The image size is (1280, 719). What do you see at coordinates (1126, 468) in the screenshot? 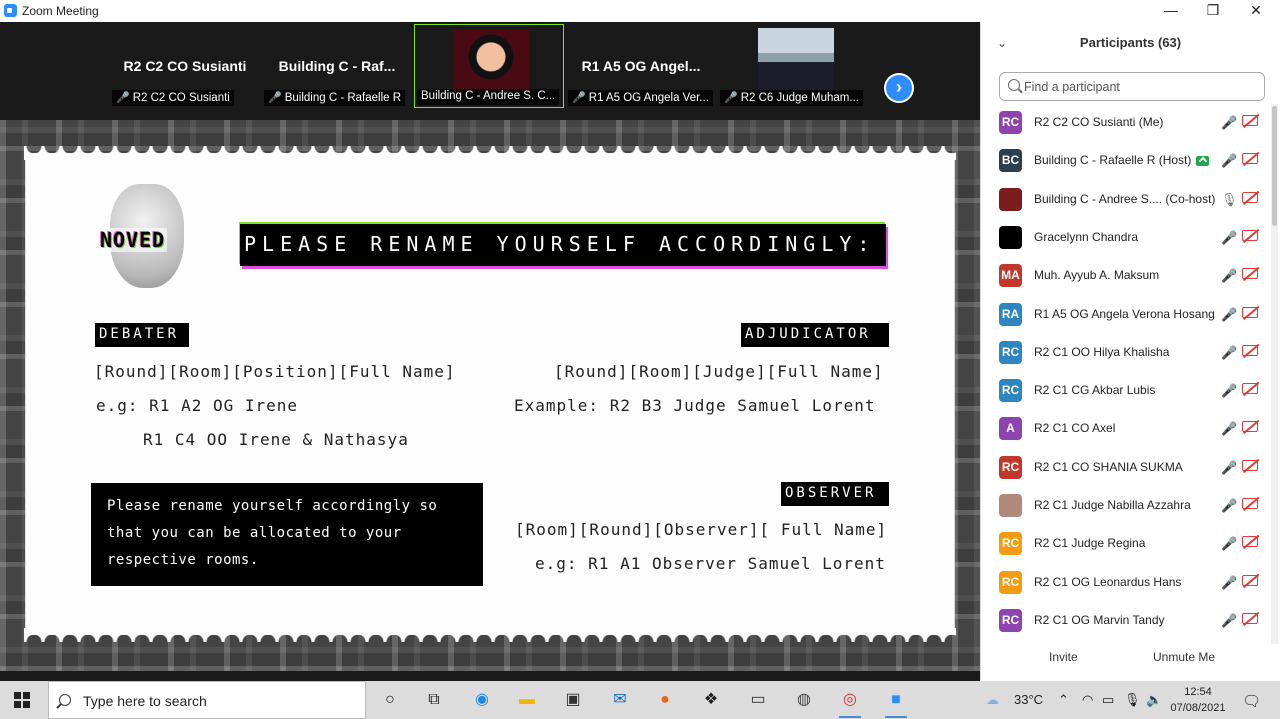
I see `participant-row: RC R2 C1 CO SHANIA SUKMA 🎤` at bounding box center [1126, 468].